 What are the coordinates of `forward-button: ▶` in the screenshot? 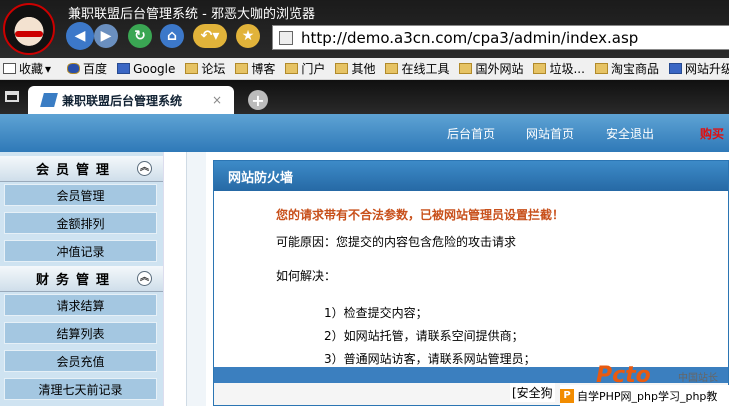 It's located at (106, 36).